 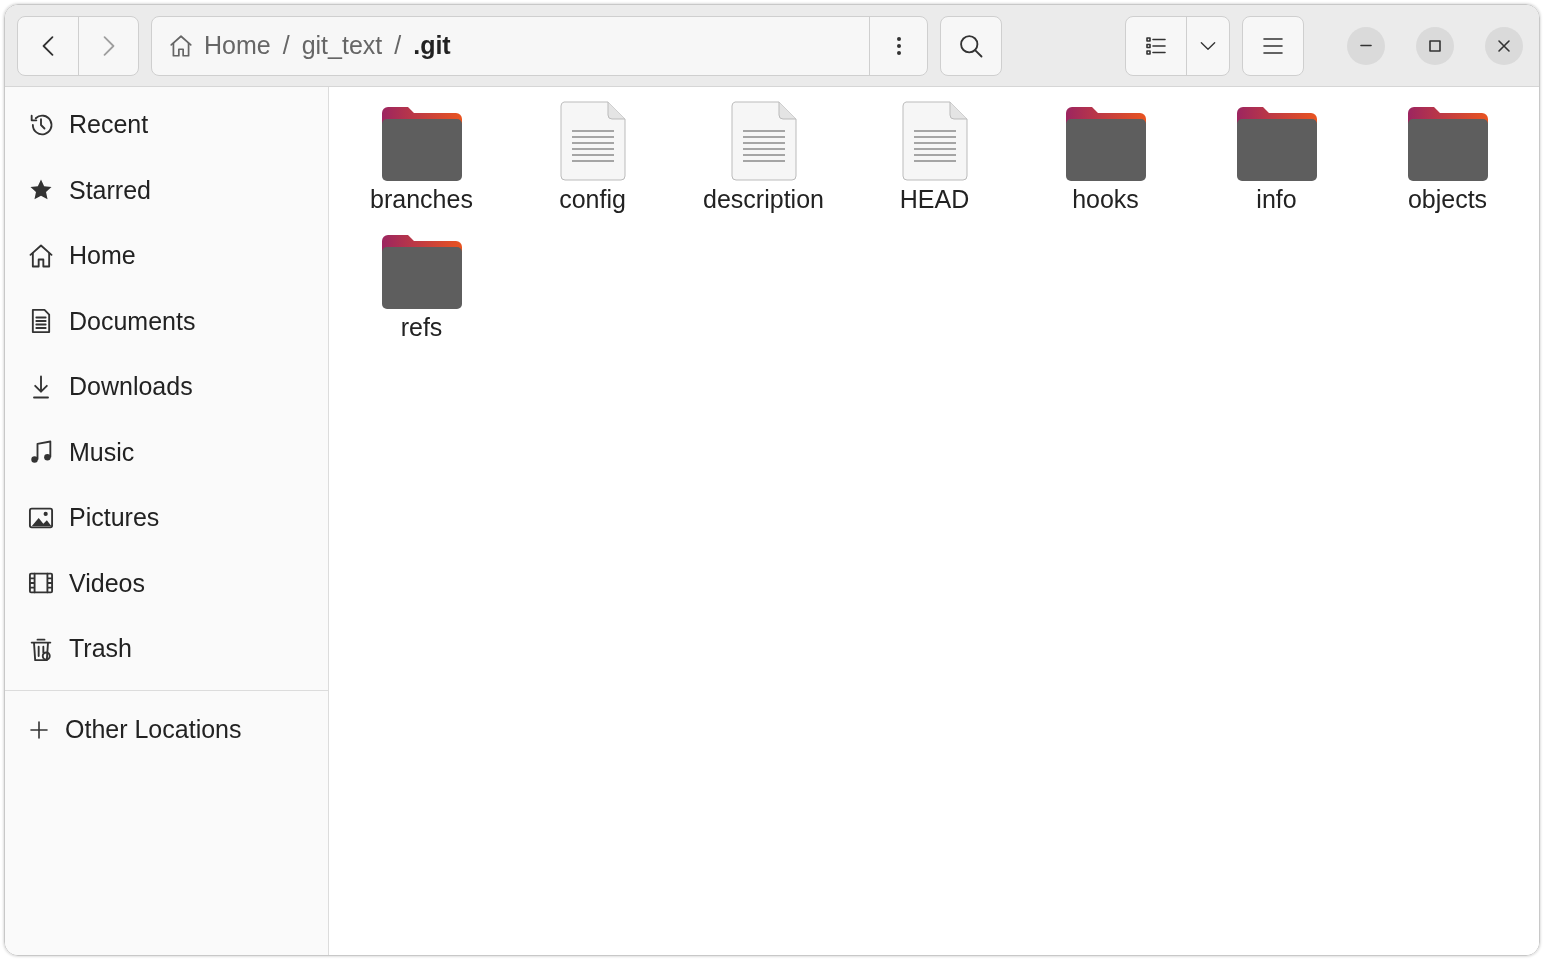 I want to click on file-item: description, so click(x=763, y=163).